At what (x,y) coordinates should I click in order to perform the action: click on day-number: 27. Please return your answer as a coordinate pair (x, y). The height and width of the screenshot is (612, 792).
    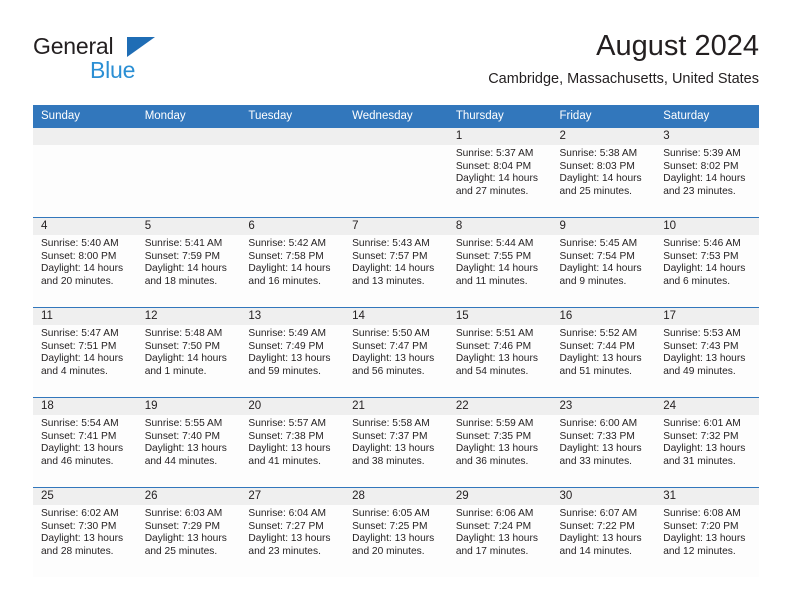
    Looking at the image, I should click on (292, 496).